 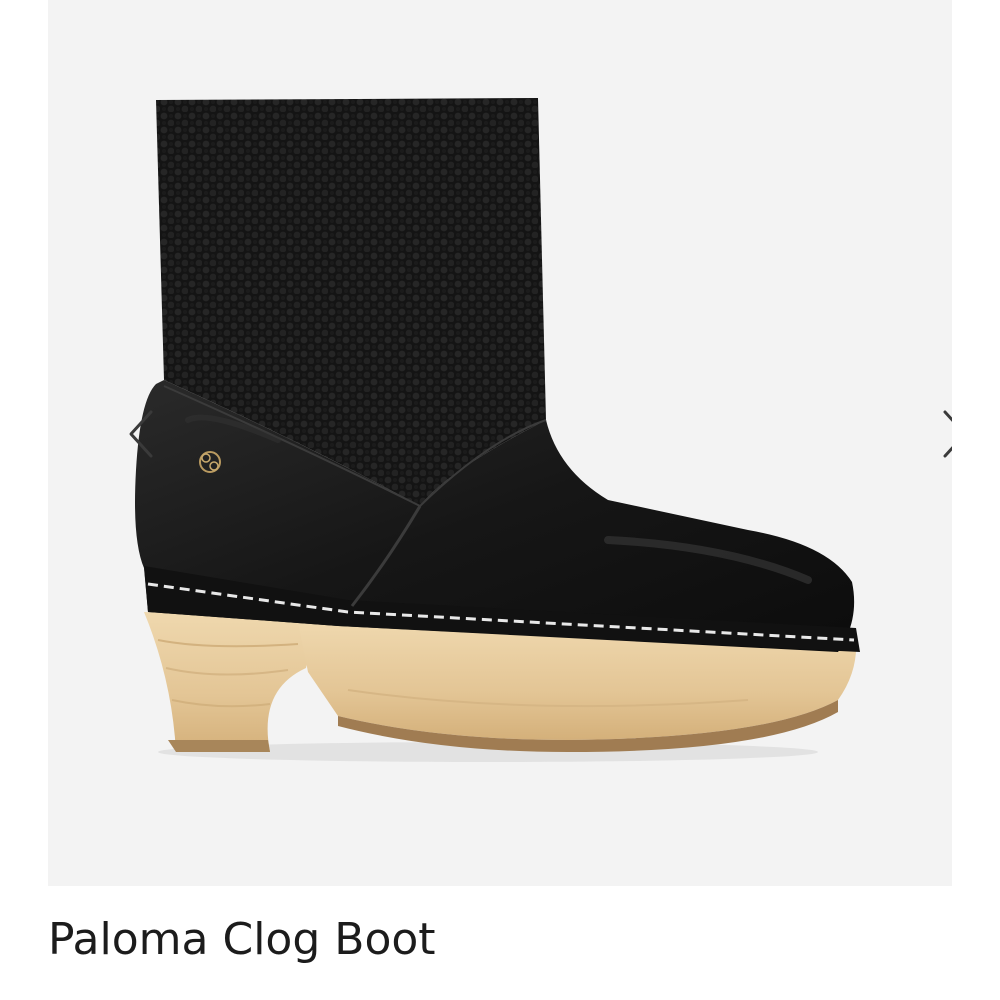 What do you see at coordinates (947, 434) in the screenshot?
I see `chevron-right-icon` at bounding box center [947, 434].